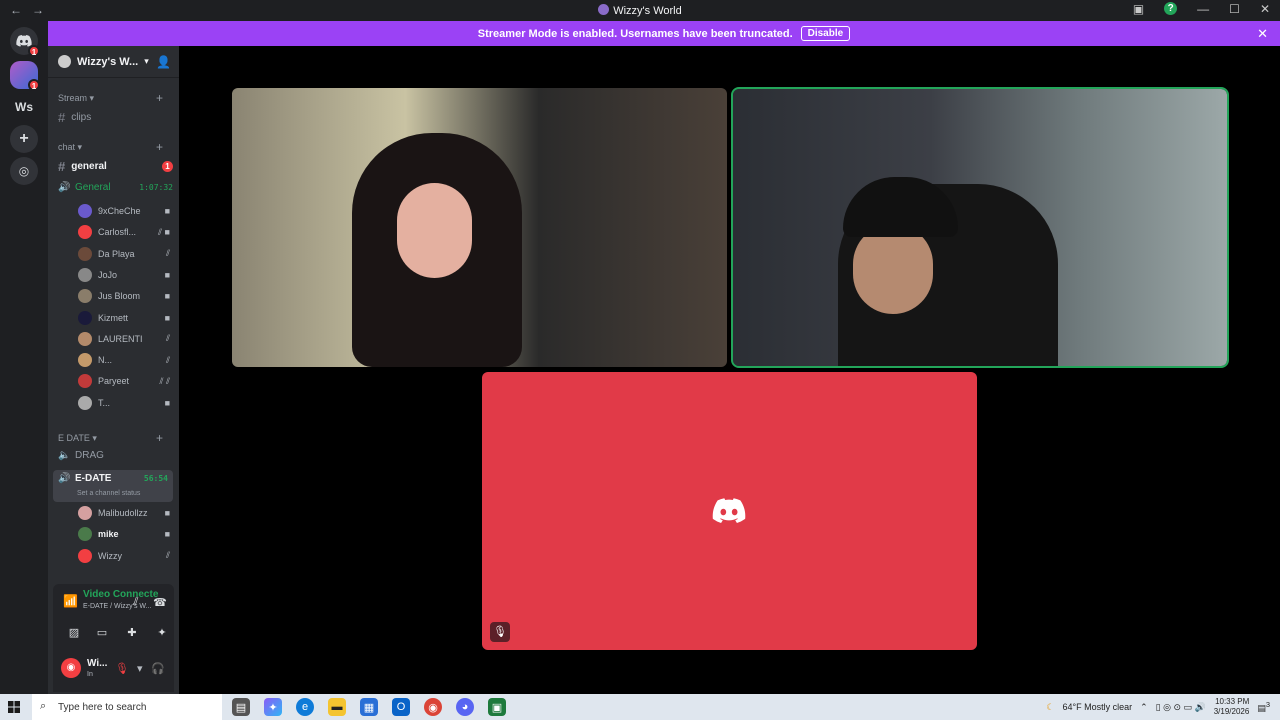 This screenshot has height=720, width=1280. I want to click on voice-user: Malibudollzz ■, so click(124, 513).